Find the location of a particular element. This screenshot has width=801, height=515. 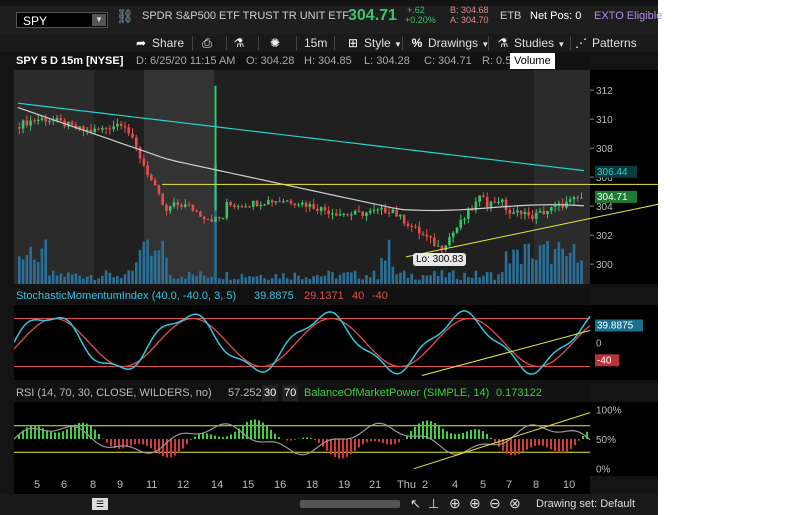

time-axis: 5 6 8 9 11 12 14 15 16 18 19 21 Thu 2 4 5 7 8 10 is located at coordinates (302, 485).